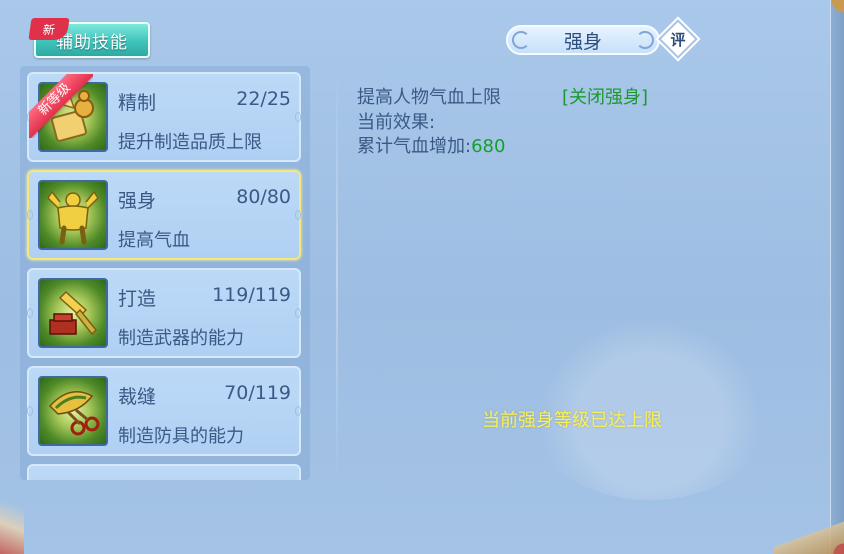  I want to click on hammer-anvil-icon, so click(73, 313).